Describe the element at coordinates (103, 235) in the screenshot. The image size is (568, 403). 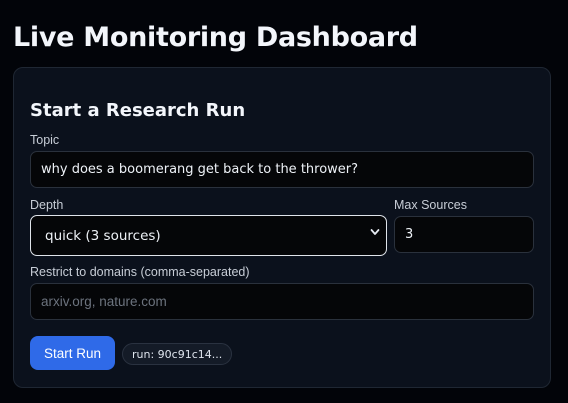
I see `depth-select-value: quick (3 sources)` at that location.